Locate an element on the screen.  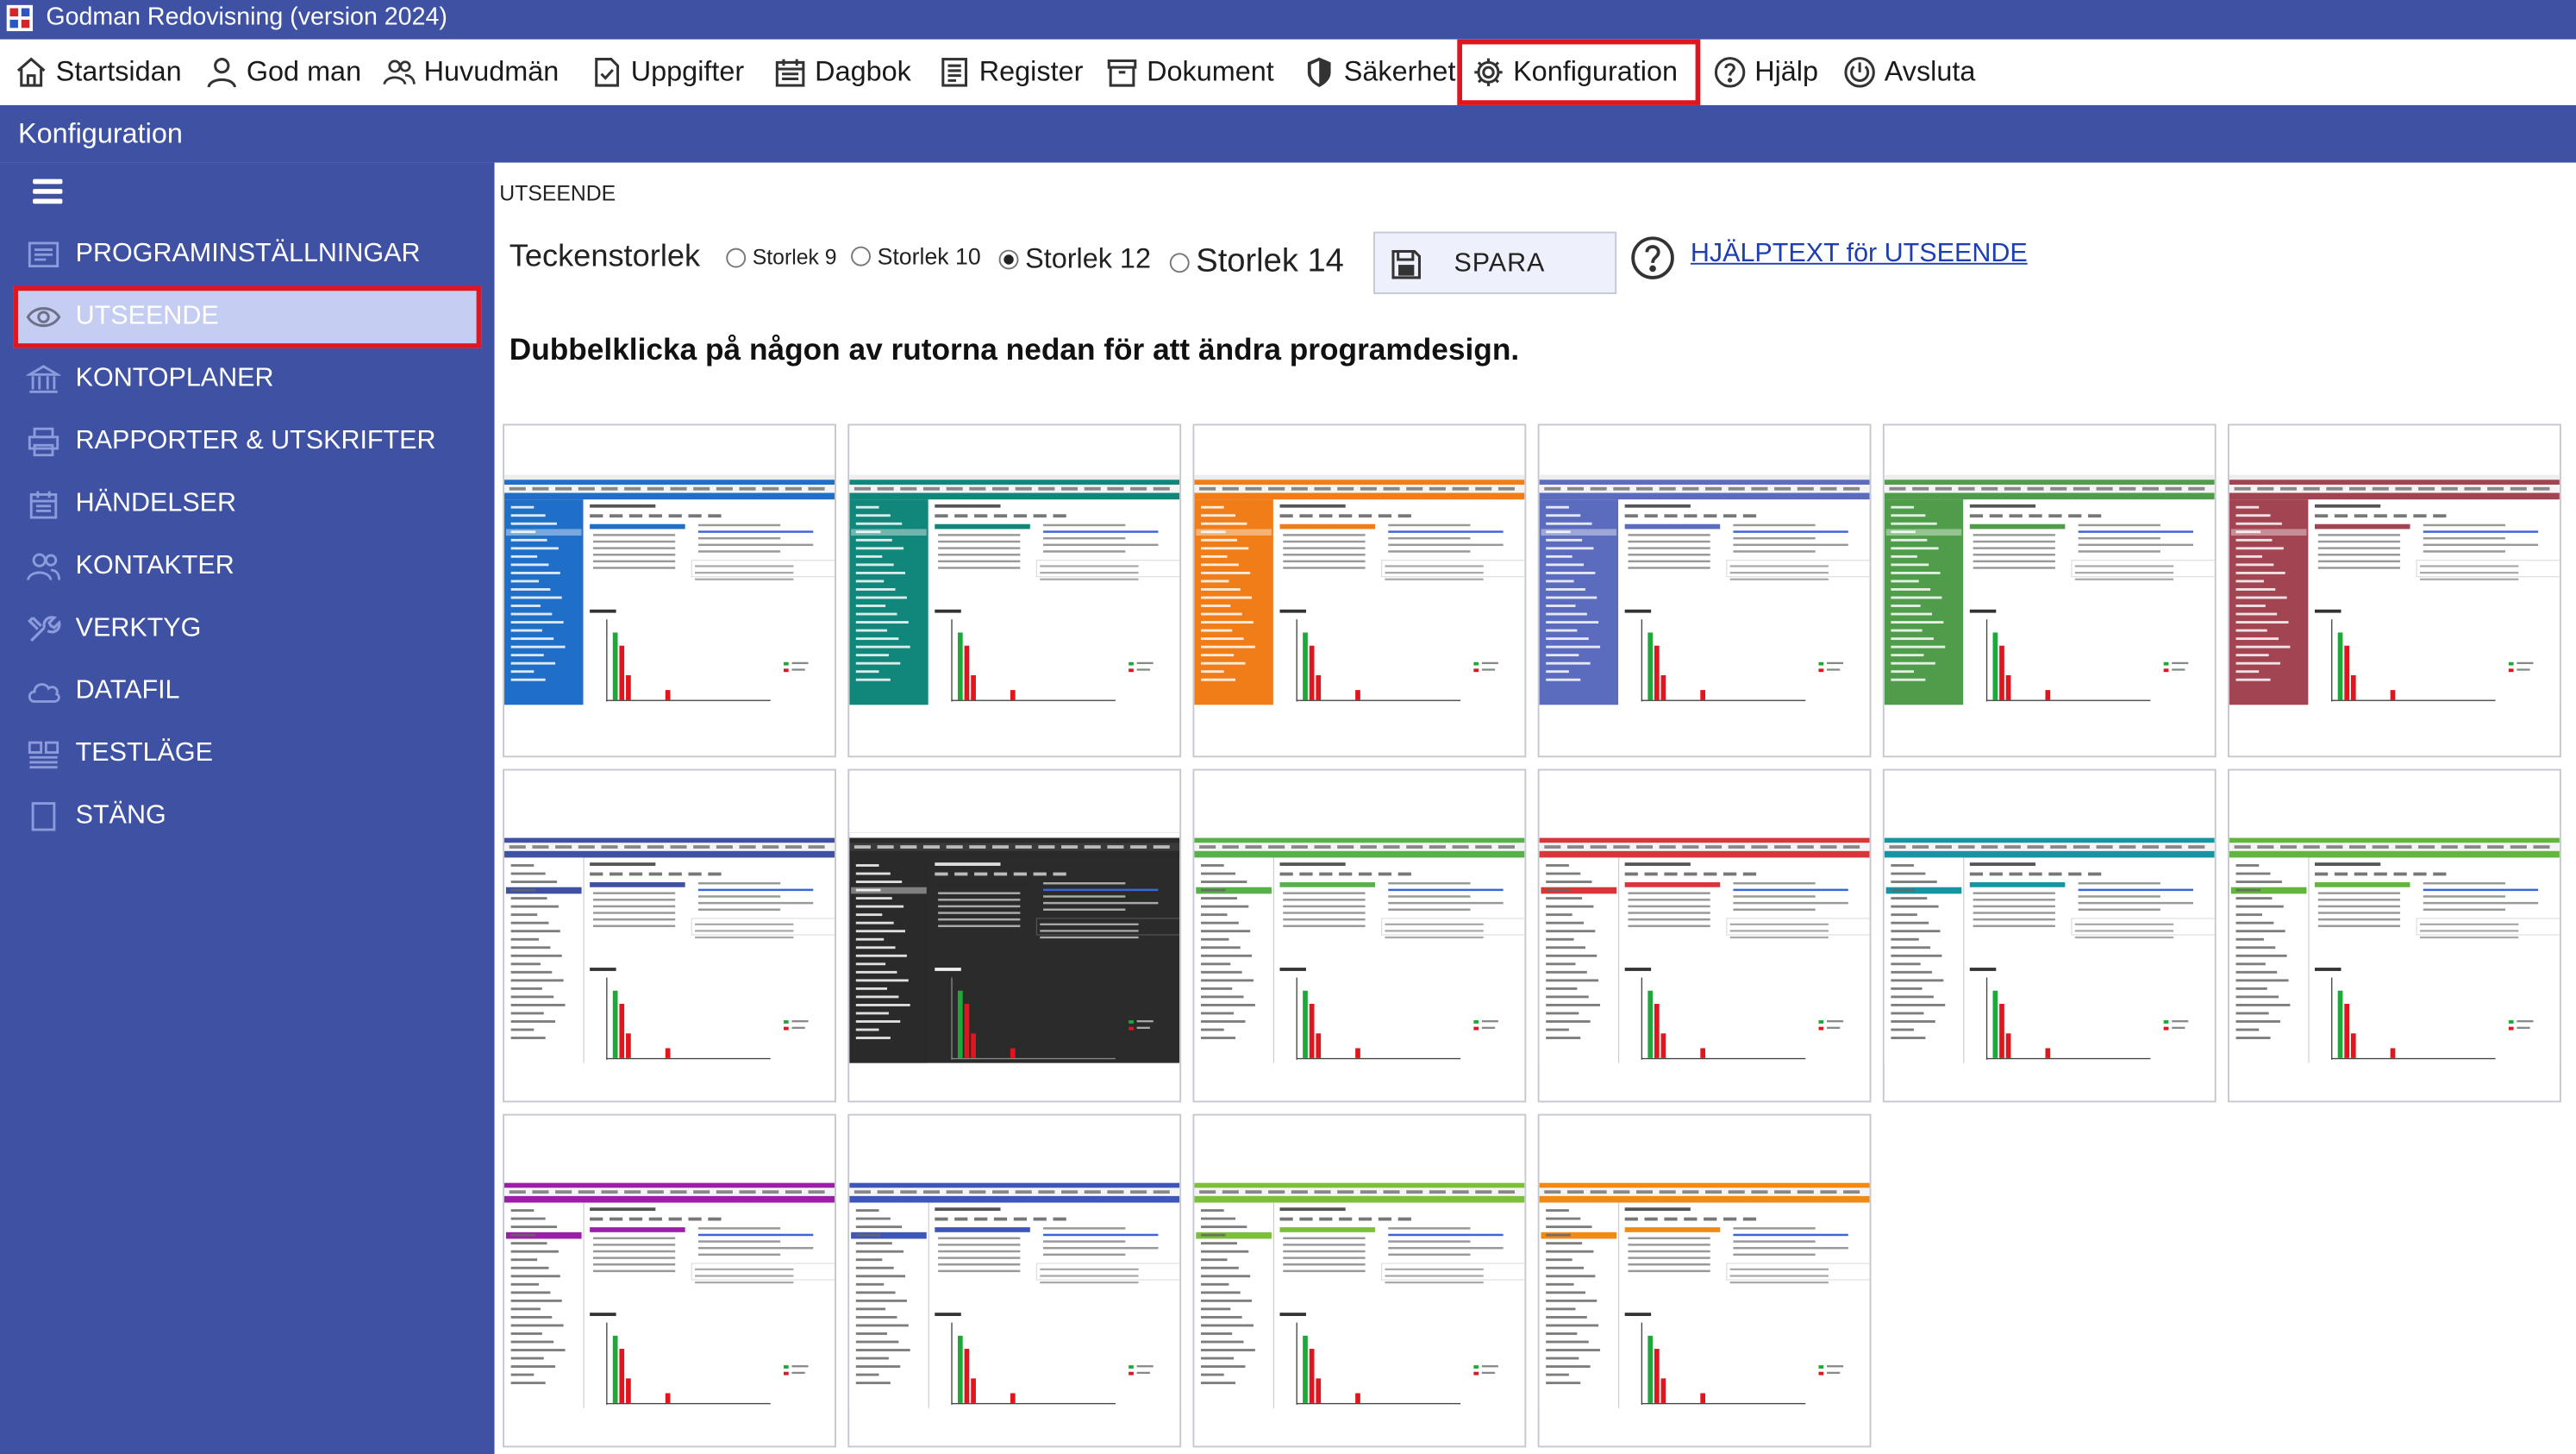
breadcrumb: UTSEENDE is located at coordinates (557, 193).